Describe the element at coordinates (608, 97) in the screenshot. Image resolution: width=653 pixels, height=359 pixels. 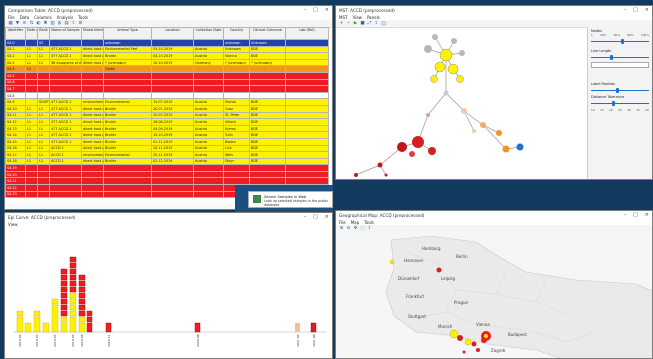
I see `distance-tolerance-label: Distance Tolerance` at that location.